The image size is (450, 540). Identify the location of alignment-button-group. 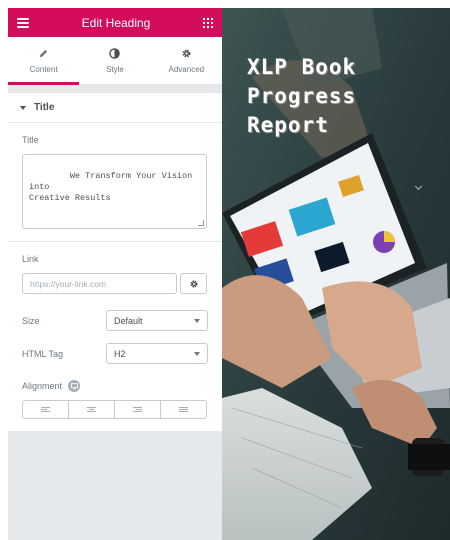
(114, 409).